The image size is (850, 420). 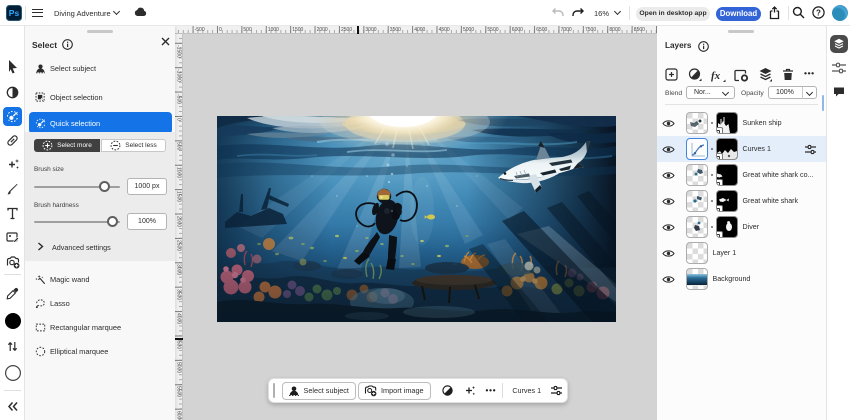 What do you see at coordinates (716, 76) in the screenshot?
I see `svg-text: fx` at bounding box center [716, 76].